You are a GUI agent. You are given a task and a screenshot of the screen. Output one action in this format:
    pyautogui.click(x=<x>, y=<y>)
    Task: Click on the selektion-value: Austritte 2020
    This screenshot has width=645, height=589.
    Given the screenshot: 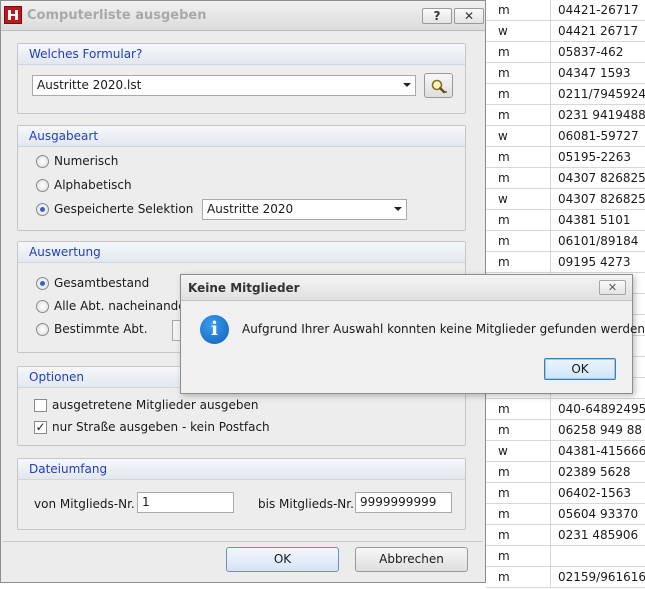 What is the action you would take?
    pyautogui.click(x=250, y=209)
    